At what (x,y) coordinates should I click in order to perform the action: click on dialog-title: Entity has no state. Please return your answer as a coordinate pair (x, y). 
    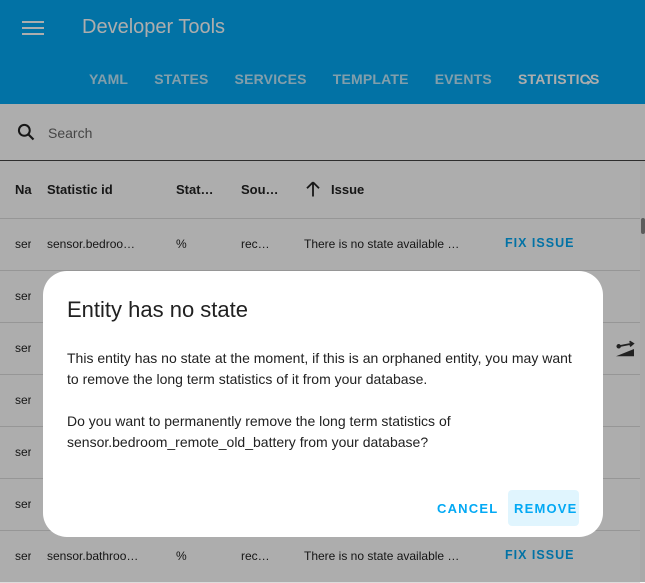
    Looking at the image, I should click on (157, 309).